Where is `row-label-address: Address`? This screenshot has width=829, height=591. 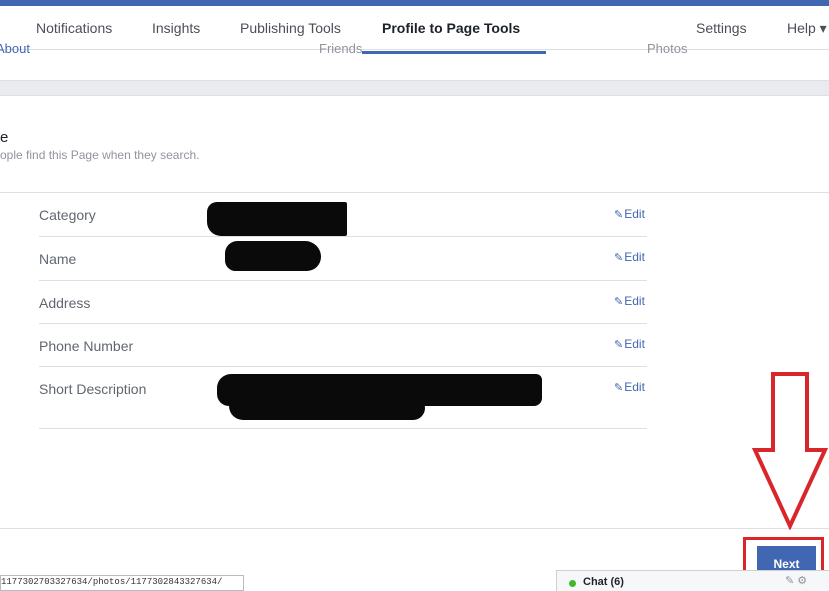 row-label-address: Address is located at coordinates (65, 303).